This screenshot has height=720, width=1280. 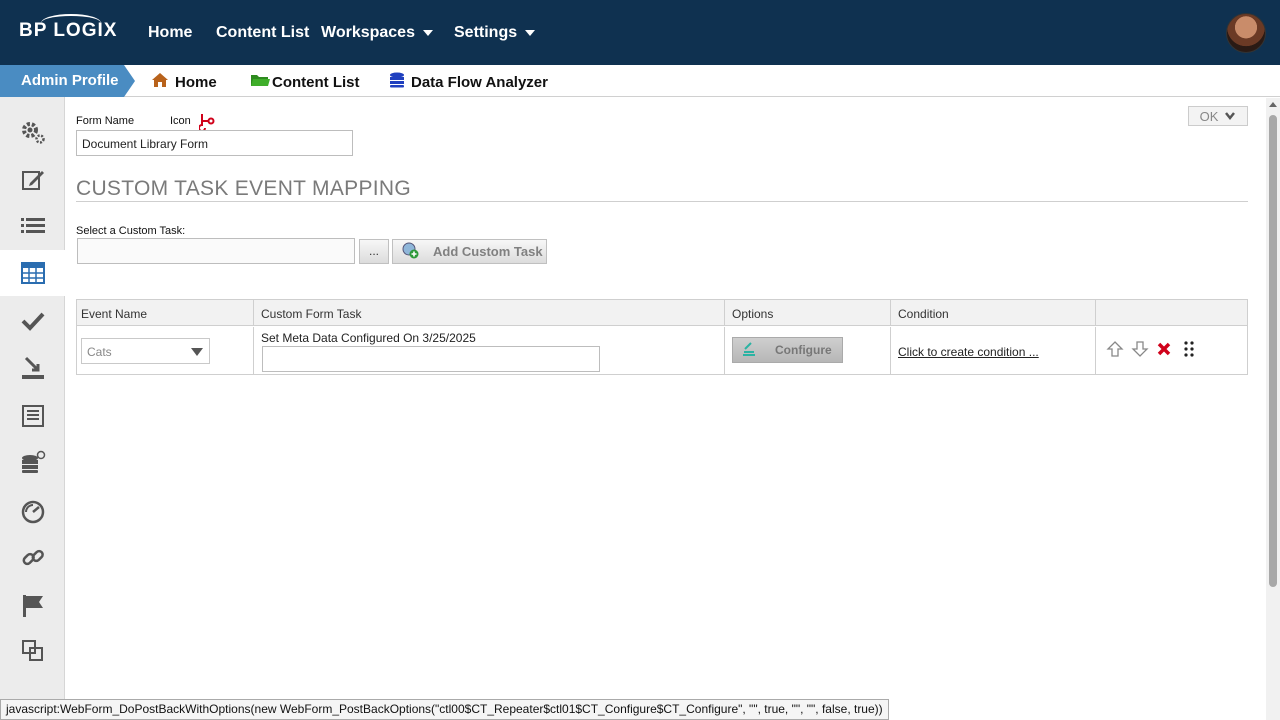 I want to click on form-name-field: Document Library Form, so click(x=214, y=143).